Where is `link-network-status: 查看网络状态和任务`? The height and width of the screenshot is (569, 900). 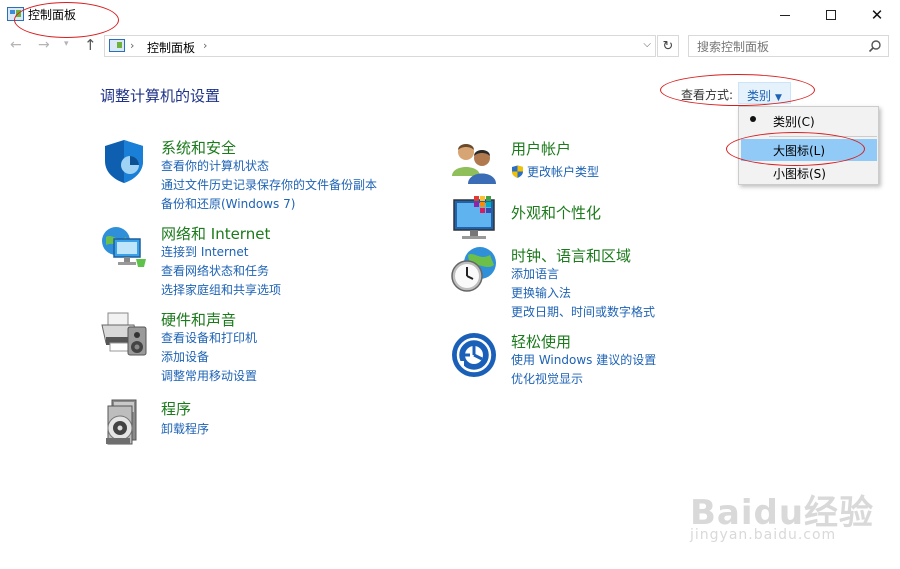 link-network-status: 查看网络状态和任务 is located at coordinates (215, 270).